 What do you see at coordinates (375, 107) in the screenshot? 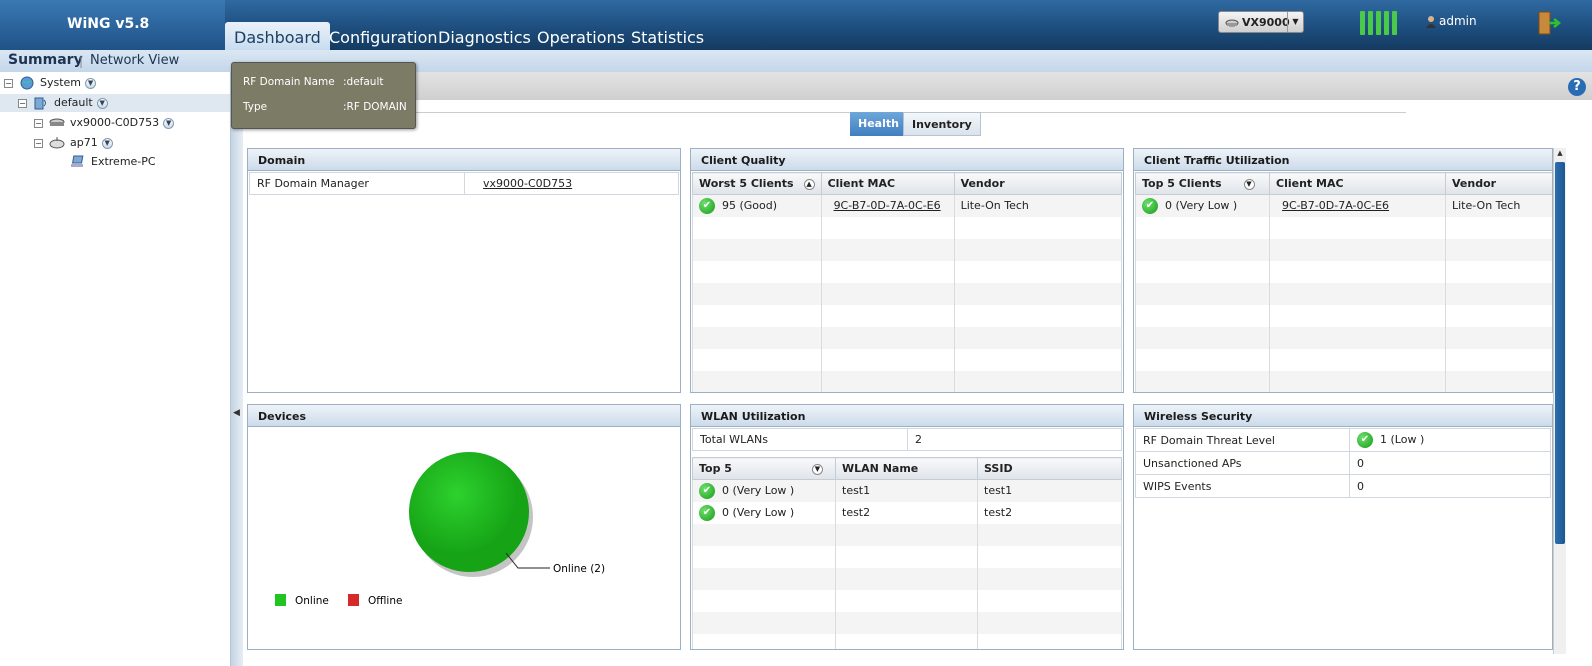
I see `tooltip-value: :RF DOMAIN` at bounding box center [375, 107].